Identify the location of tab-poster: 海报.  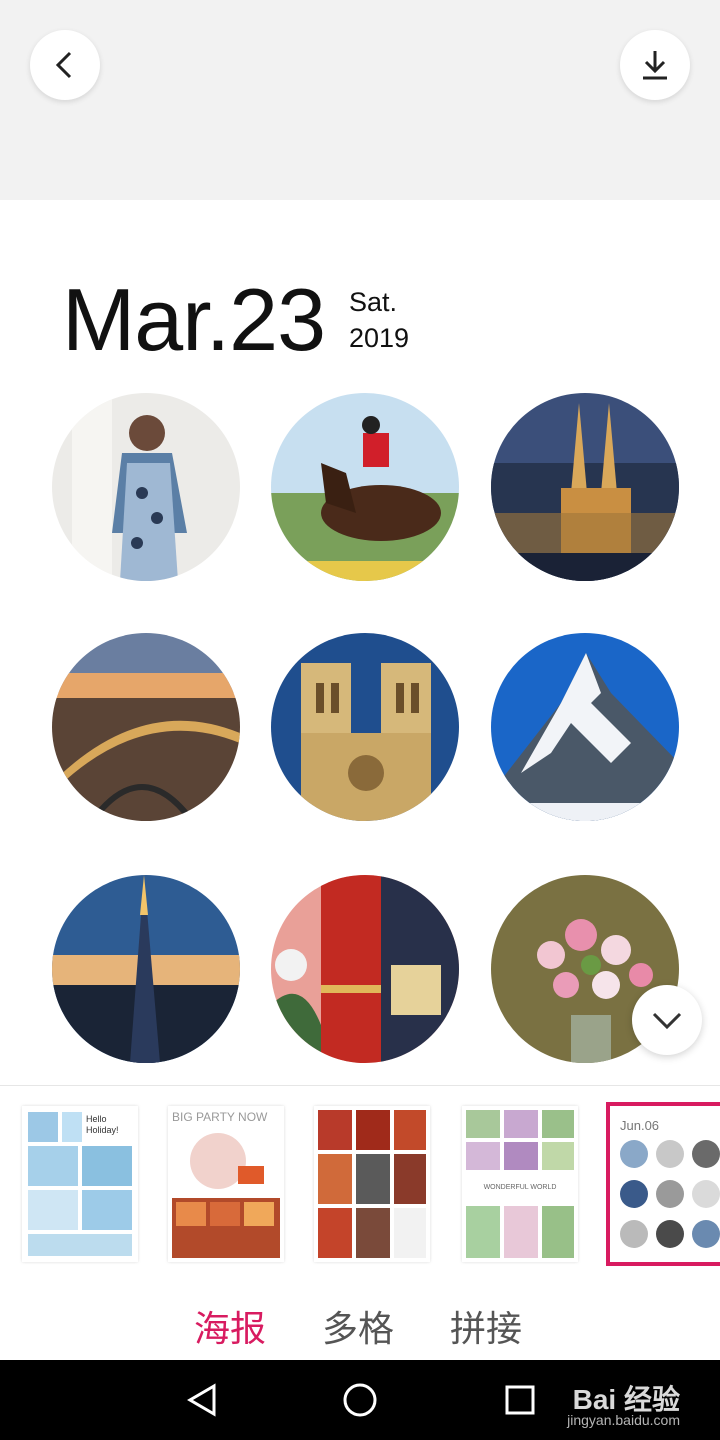
(230, 1326).